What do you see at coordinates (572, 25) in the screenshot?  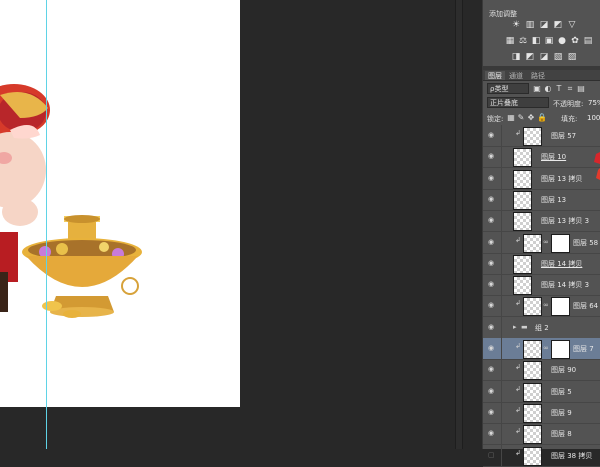 I see `gradient-triangle-icon: ▽` at bounding box center [572, 25].